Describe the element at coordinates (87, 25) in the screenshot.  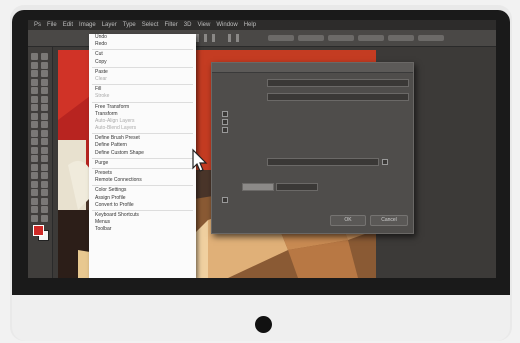
I see `menubar-item: Image` at that location.